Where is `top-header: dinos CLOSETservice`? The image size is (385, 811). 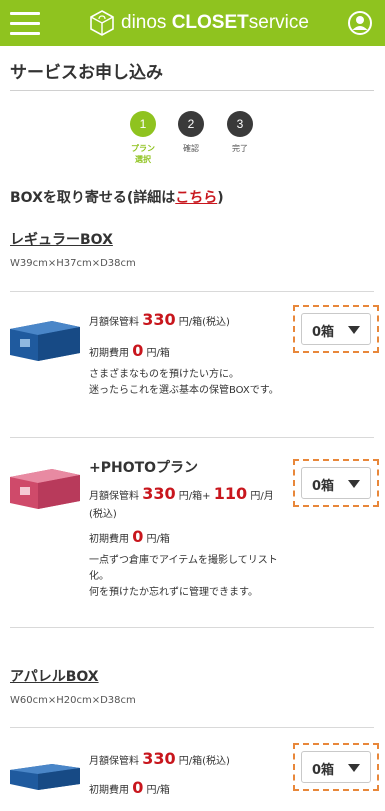
top-header: dinos CLOSETservice is located at coordinates (192, 23).